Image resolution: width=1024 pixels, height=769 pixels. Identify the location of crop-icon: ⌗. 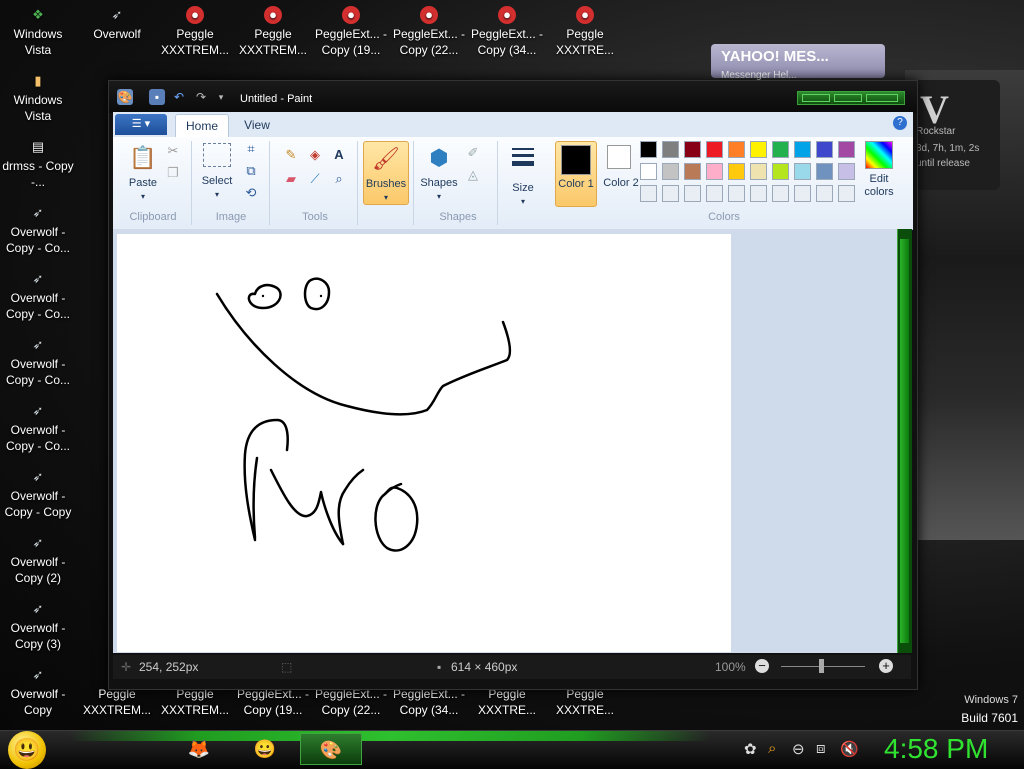
(251, 149).